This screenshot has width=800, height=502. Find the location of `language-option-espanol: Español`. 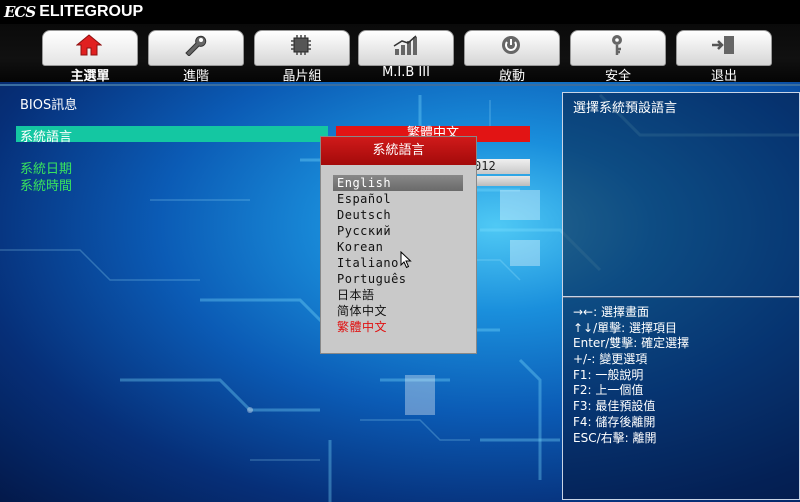

language-option-espanol: Español is located at coordinates (398, 199).